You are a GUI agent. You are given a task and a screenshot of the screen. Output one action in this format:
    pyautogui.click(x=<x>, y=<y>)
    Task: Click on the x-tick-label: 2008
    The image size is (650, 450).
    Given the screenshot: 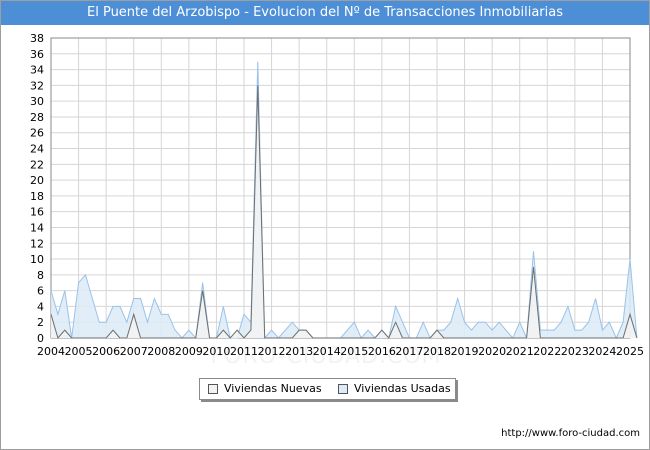 What is the action you would take?
    pyautogui.click(x=161, y=351)
    